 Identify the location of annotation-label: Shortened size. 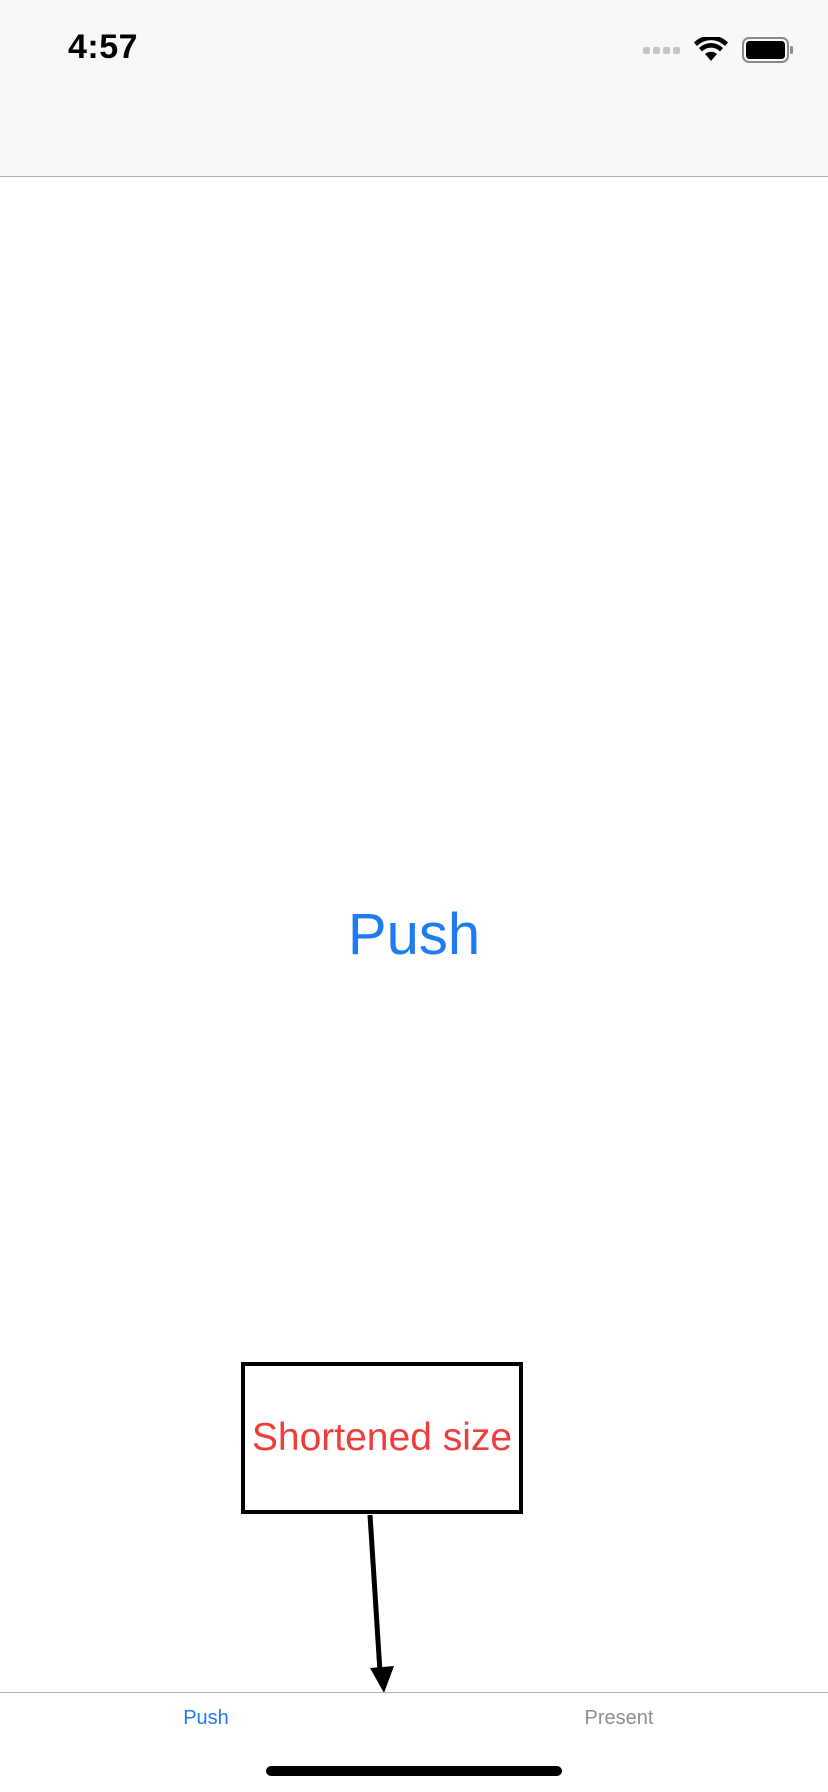
(382, 1437).